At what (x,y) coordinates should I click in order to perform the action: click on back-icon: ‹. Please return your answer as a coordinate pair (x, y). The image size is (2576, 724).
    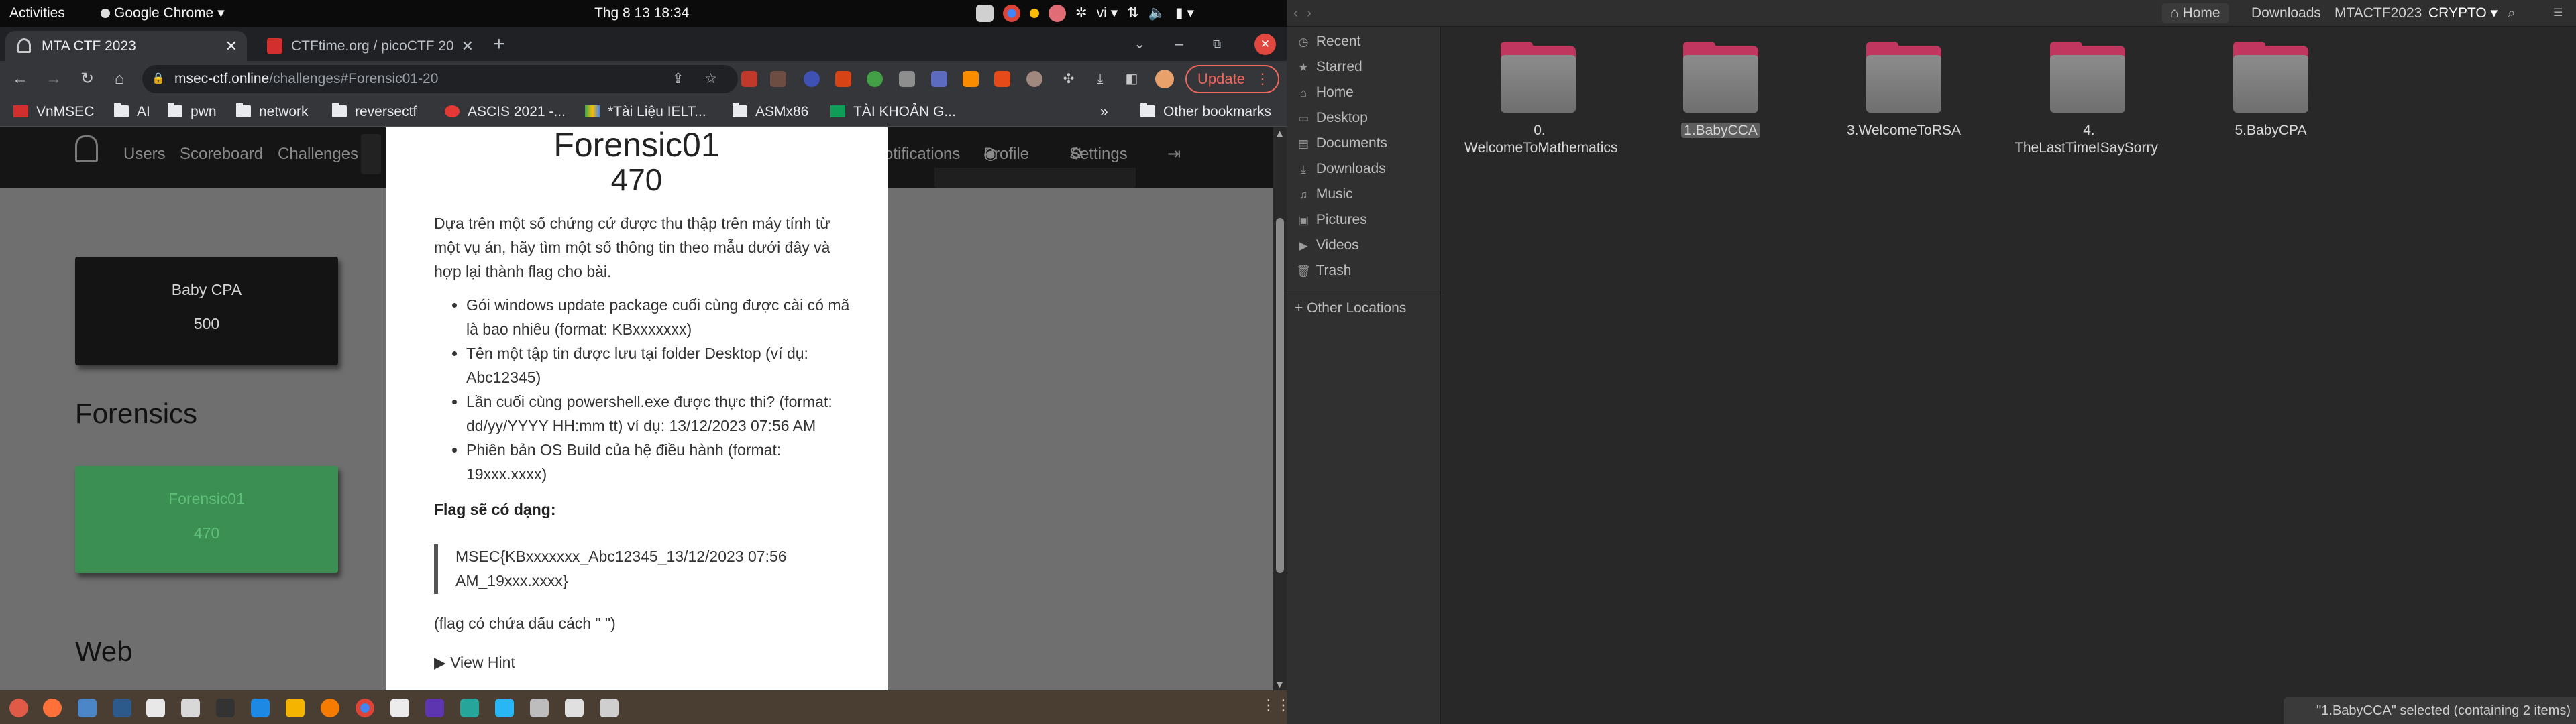
    Looking at the image, I should click on (1295, 13).